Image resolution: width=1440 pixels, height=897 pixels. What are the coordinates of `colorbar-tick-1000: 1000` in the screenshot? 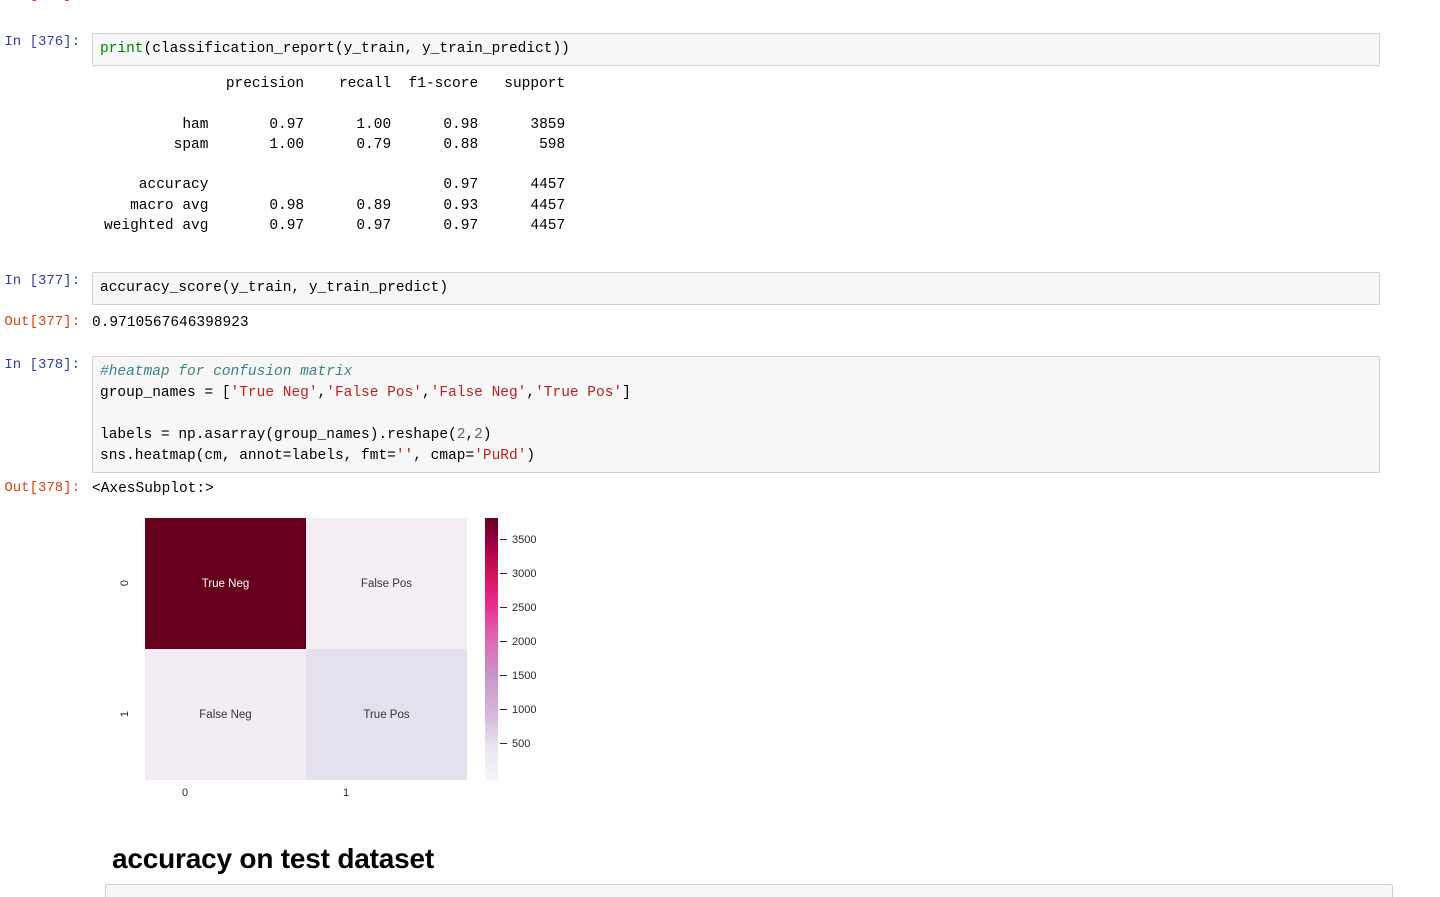 It's located at (518, 710).